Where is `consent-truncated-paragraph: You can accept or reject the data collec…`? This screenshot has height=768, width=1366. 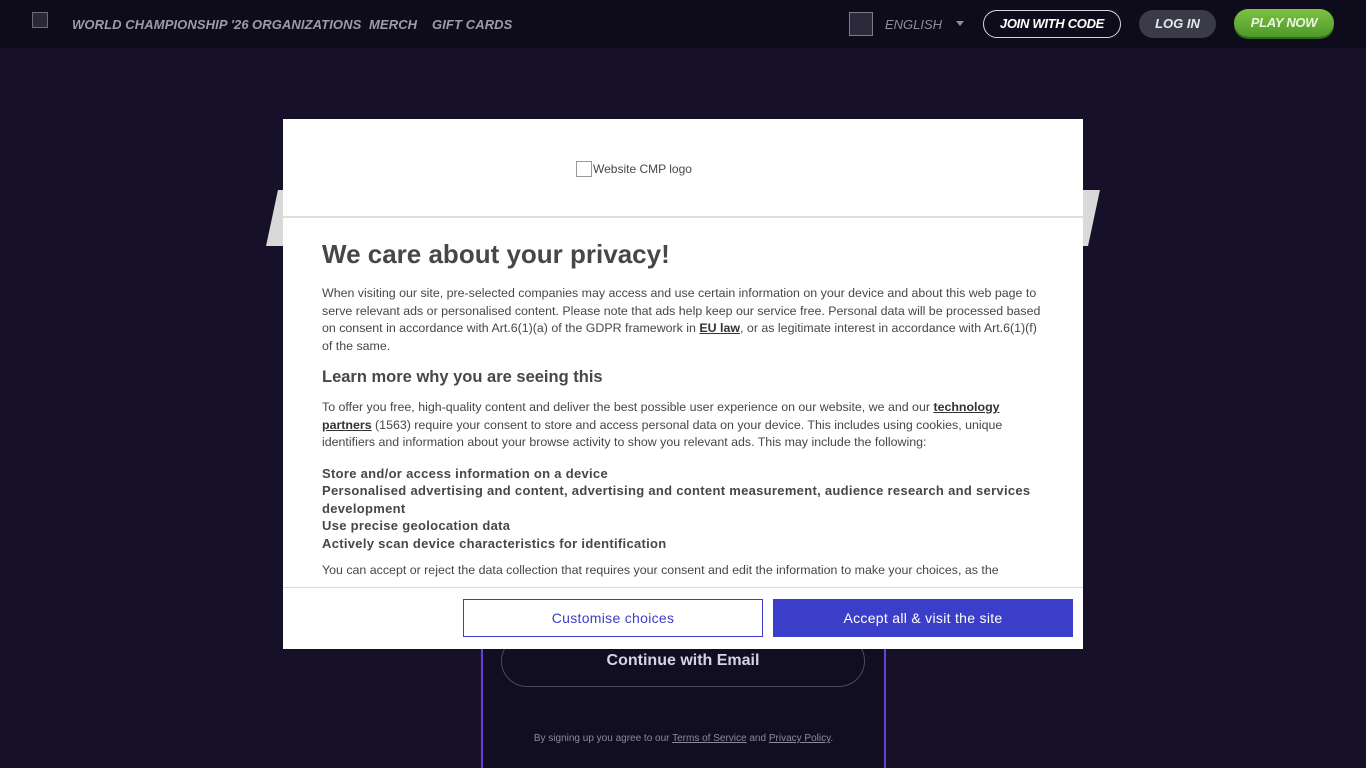
consent-truncated-paragraph: You can accept or reject the data collec… is located at coordinates (660, 570).